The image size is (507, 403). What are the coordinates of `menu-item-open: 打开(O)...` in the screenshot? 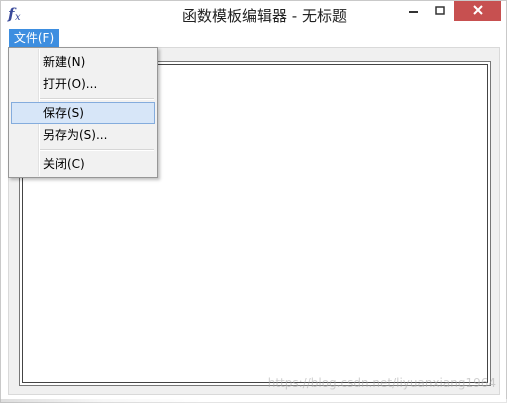 It's located at (83, 84).